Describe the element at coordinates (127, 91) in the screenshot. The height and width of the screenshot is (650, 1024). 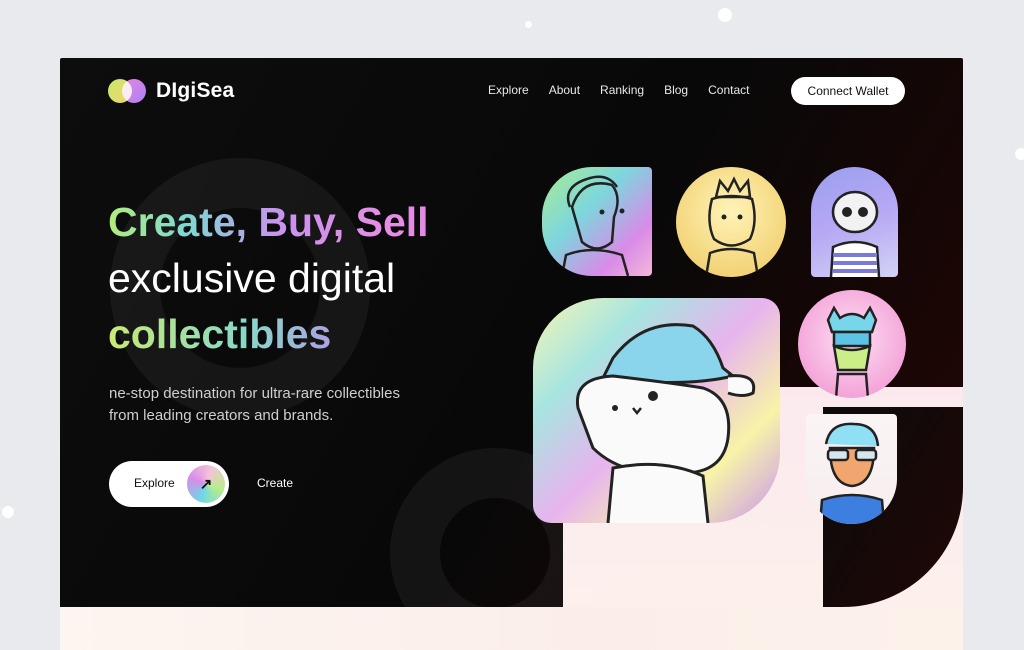
I see `logo-icon` at that location.